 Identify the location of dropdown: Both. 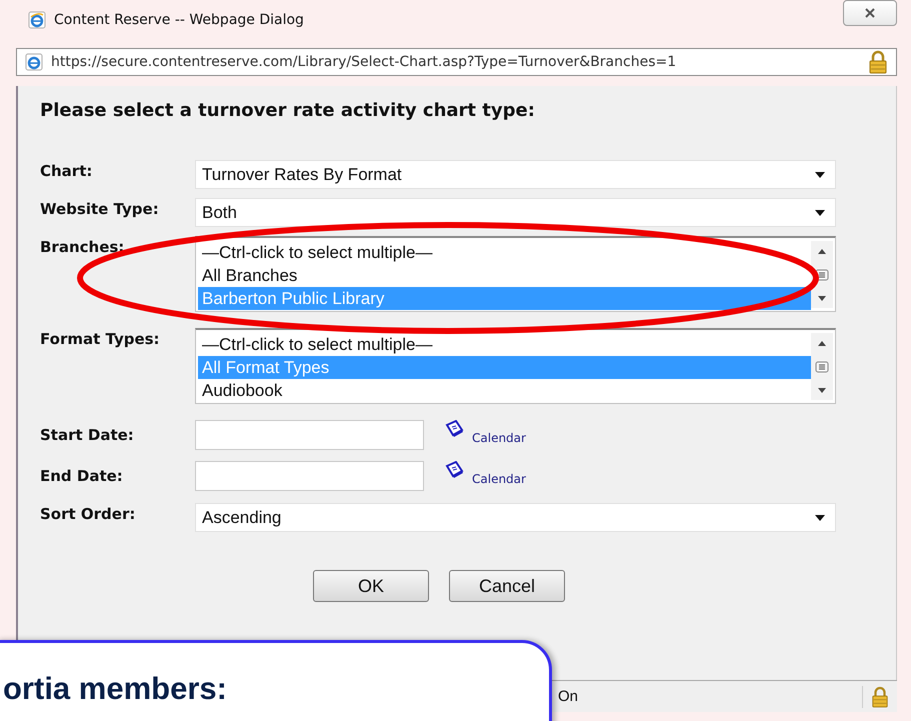
(515, 212).